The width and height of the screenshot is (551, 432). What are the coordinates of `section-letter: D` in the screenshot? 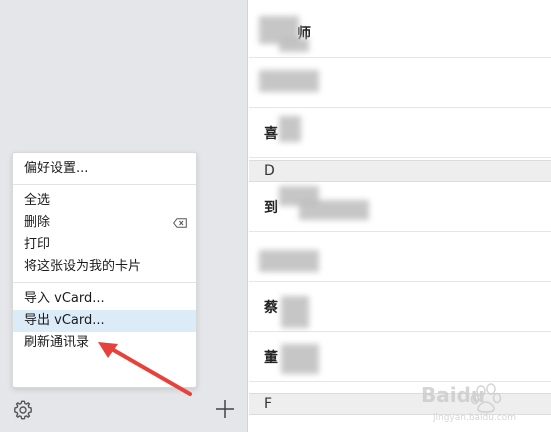 It's located at (269, 171).